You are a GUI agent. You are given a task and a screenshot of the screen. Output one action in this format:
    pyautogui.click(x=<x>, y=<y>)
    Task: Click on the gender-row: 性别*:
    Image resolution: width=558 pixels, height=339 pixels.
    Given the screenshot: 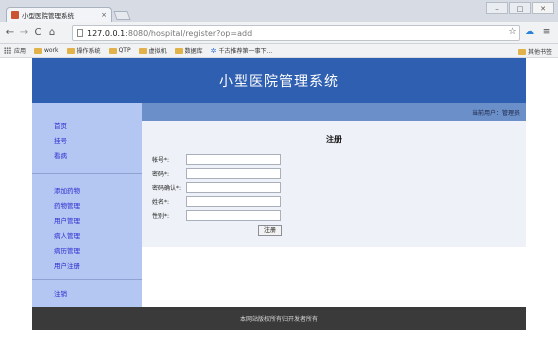 What is the action you would take?
    pyautogui.click(x=216, y=215)
    